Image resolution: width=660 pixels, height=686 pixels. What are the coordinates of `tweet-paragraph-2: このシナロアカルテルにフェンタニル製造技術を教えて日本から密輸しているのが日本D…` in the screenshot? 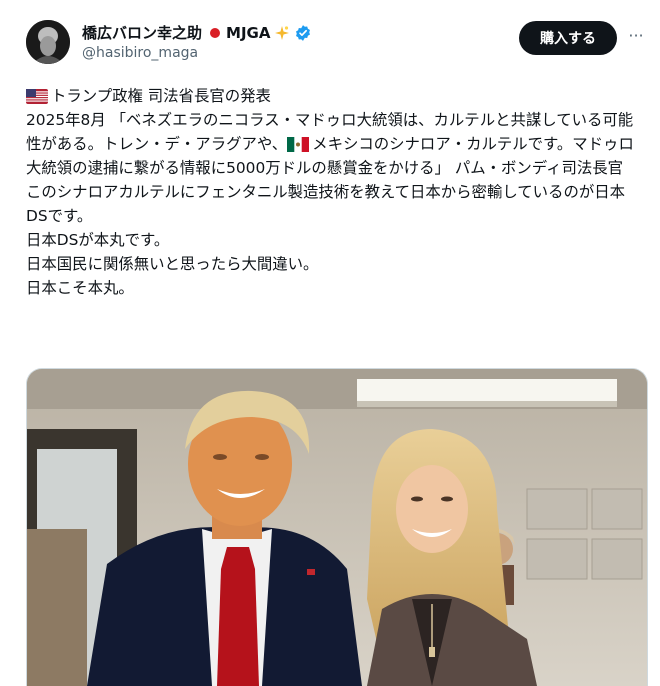 It's located at (326, 204).